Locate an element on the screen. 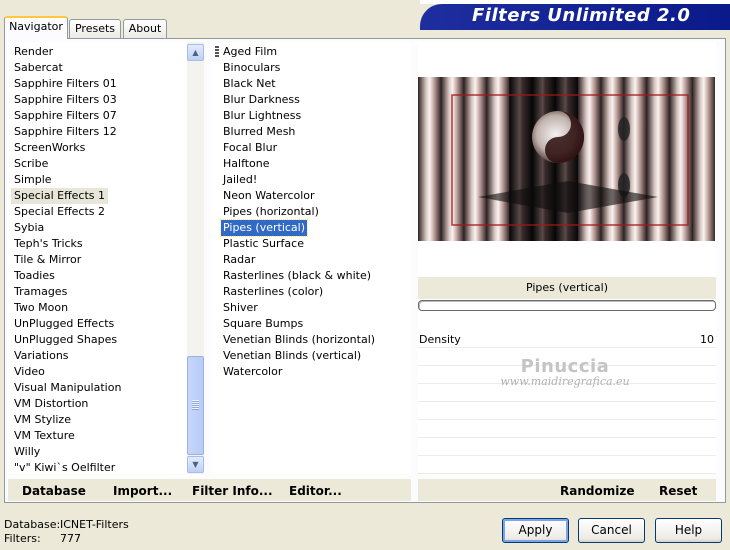  category-item: Two Moon is located at coordinates (41, 308).